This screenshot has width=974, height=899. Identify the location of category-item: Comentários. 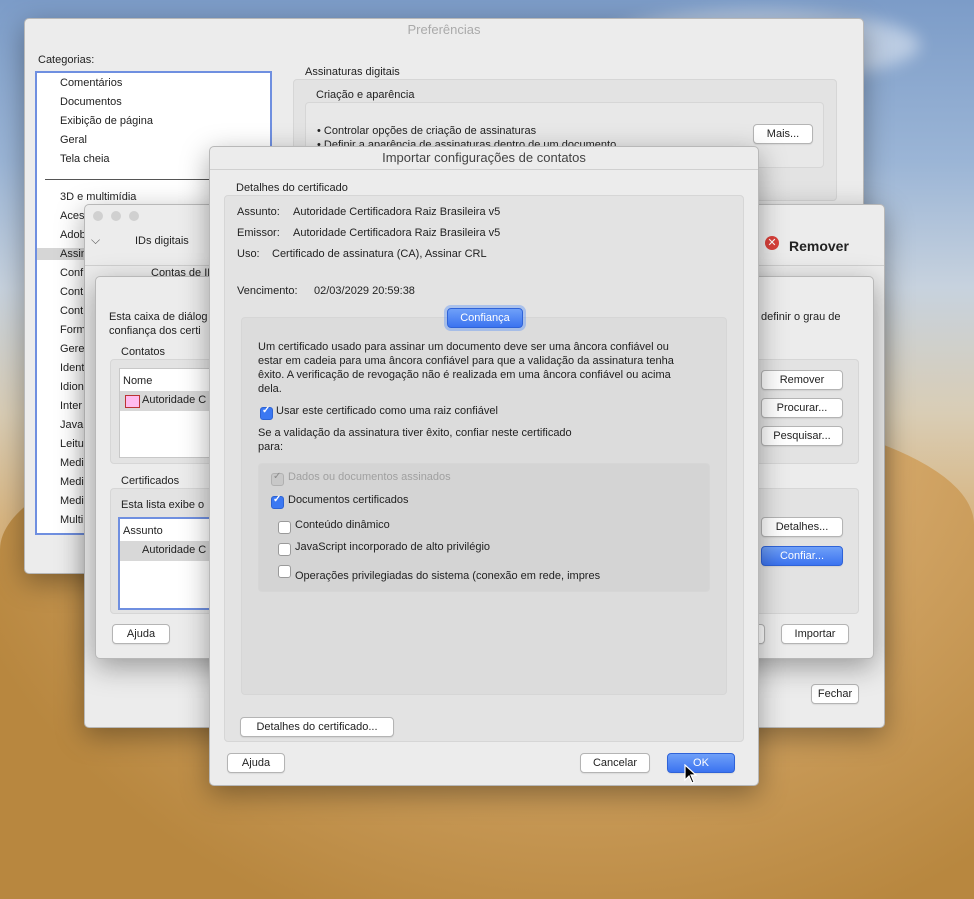
(91, 83).